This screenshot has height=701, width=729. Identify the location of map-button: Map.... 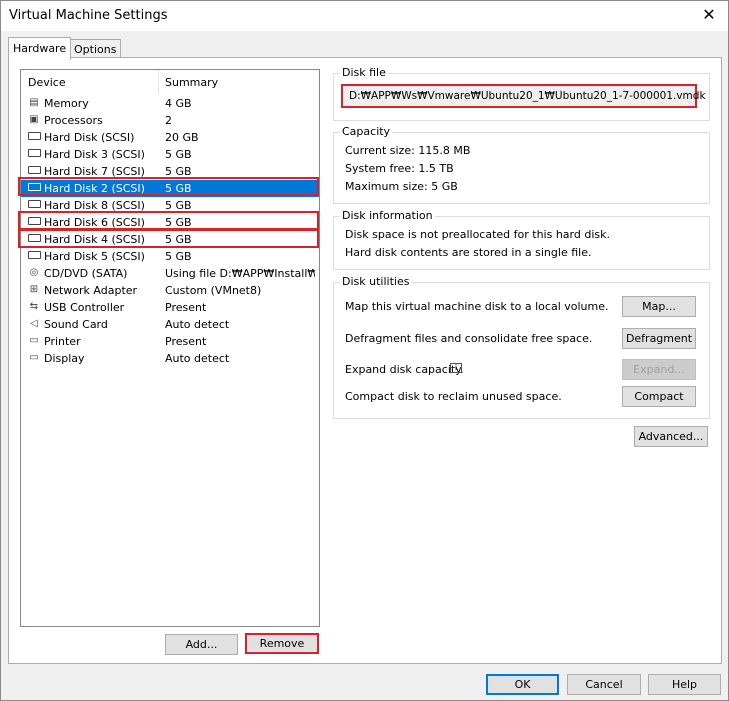
(659, 306).